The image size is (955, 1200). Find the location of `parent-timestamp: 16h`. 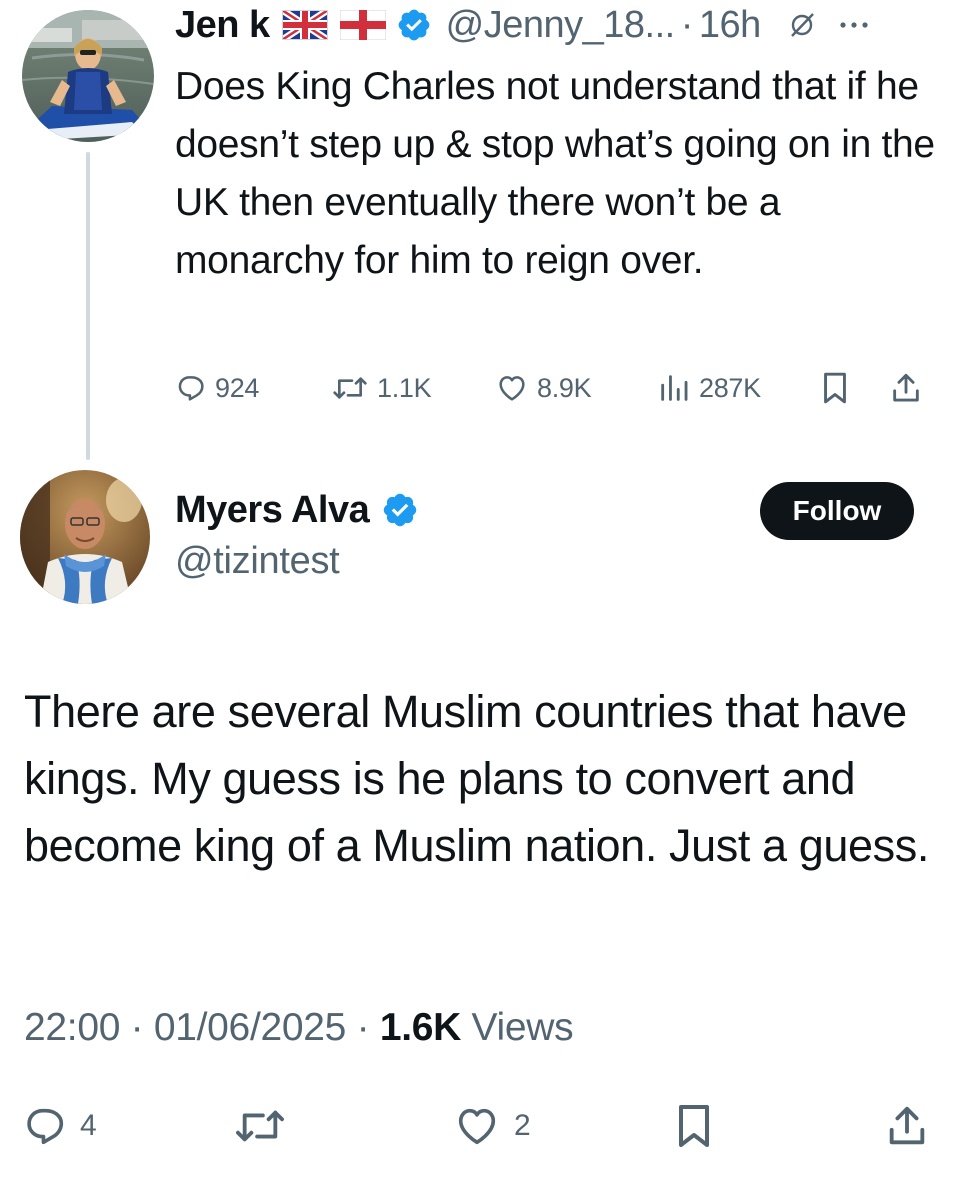

parent-timestamp: 16h is located at coordinates (730, 25).